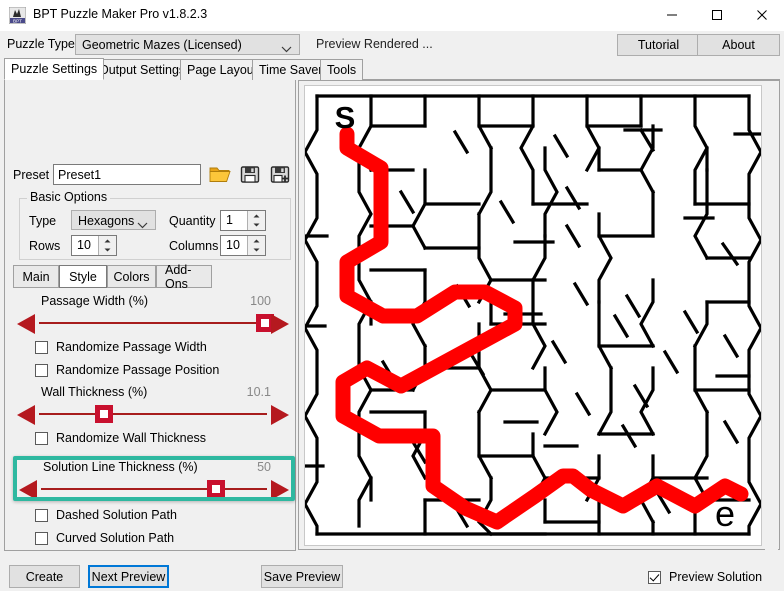 This screenshot has height=591, width=784. Describe the element at coordinates (771, 316) in the screenshot. I see `preview-vertical-scrollbar` at that location.